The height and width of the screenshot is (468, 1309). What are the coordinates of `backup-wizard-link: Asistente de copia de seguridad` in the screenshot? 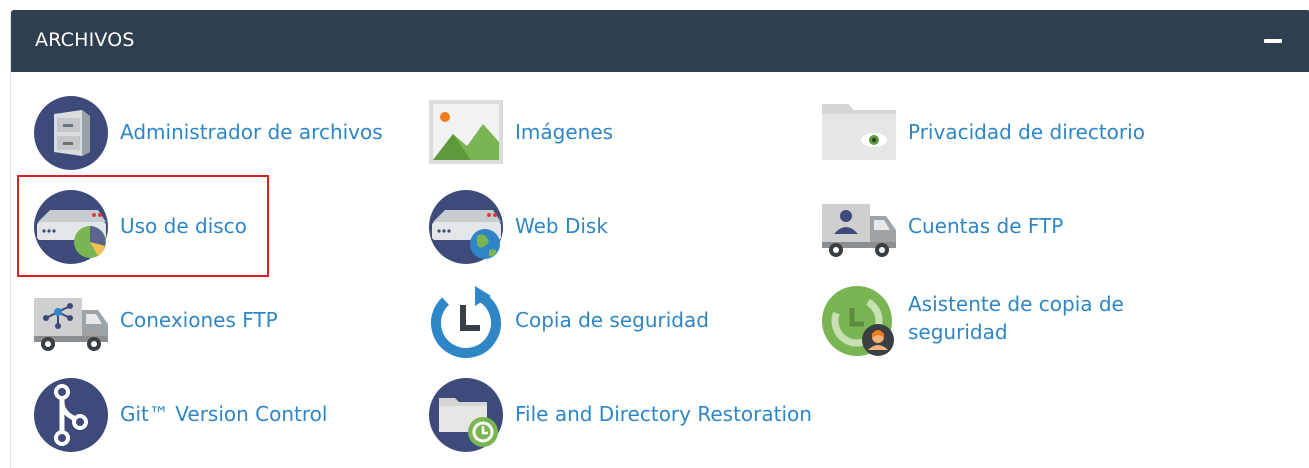 It's located at (995, 321).